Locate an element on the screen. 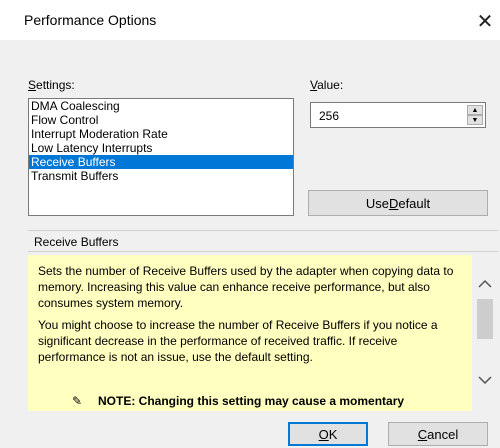  value-spinner: ▲ ▼ is located at coordinates (475, 115).